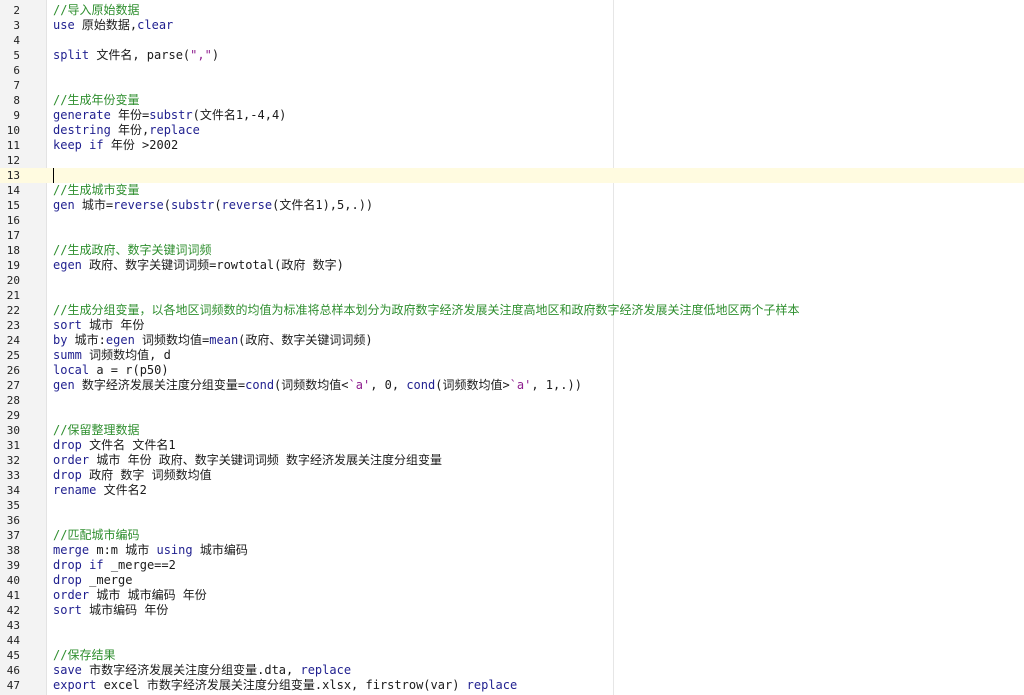 This screenshot has height=695, width=1024. What do you see at coordinates (113, 25) in the screenshot?
I see `code-text: use 原始数据,clear` at bounding box center [113, 25].